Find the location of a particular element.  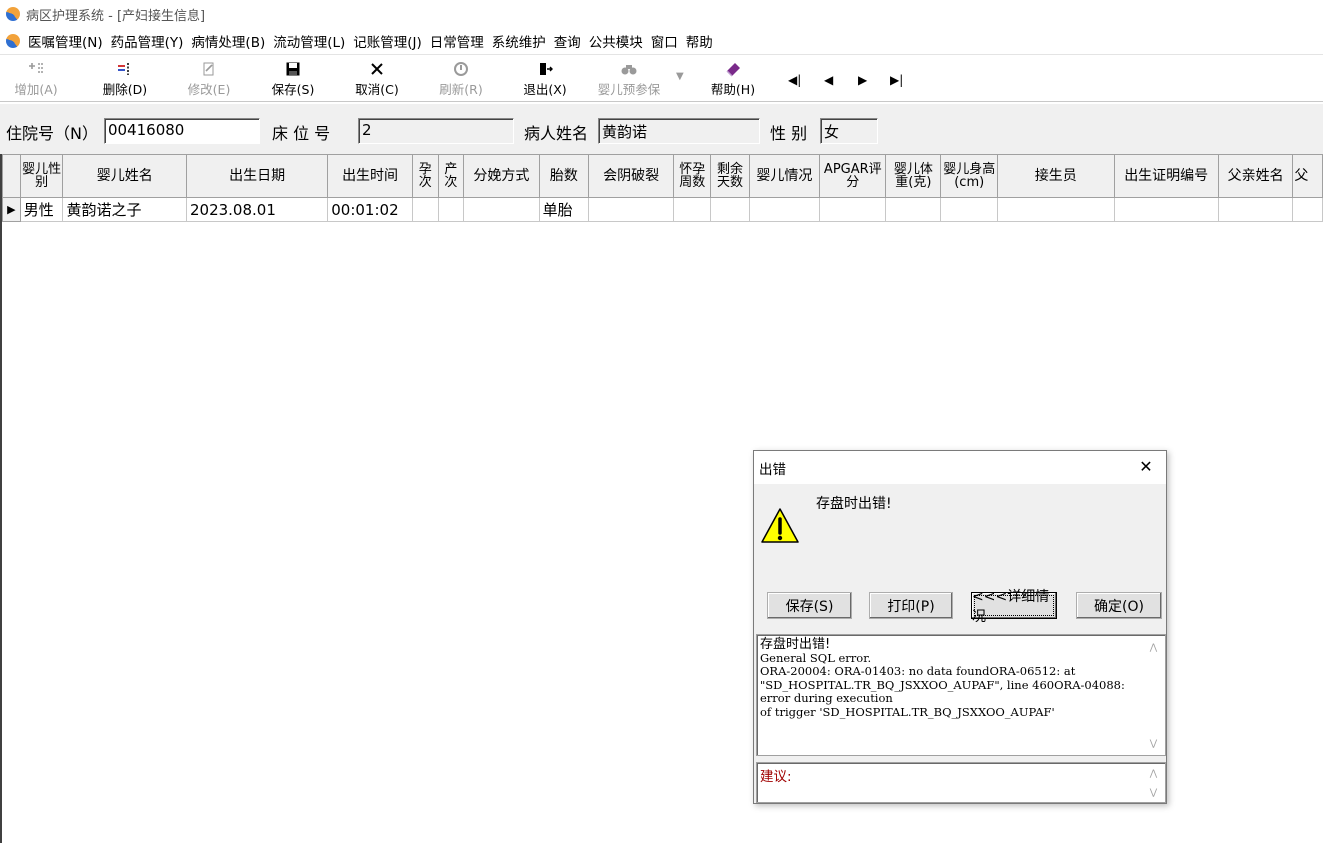

menu-maintenance: 系统维护 is located at coordinates (523, 41).